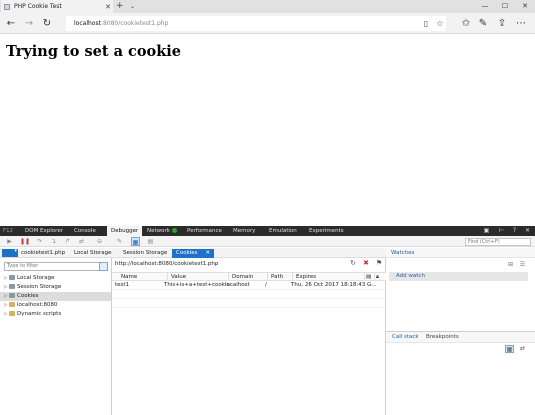 This screenshot has width=535, height=415. I want to click on tree-item-localhost: ▷ localhost:8080, so click(55, 305).